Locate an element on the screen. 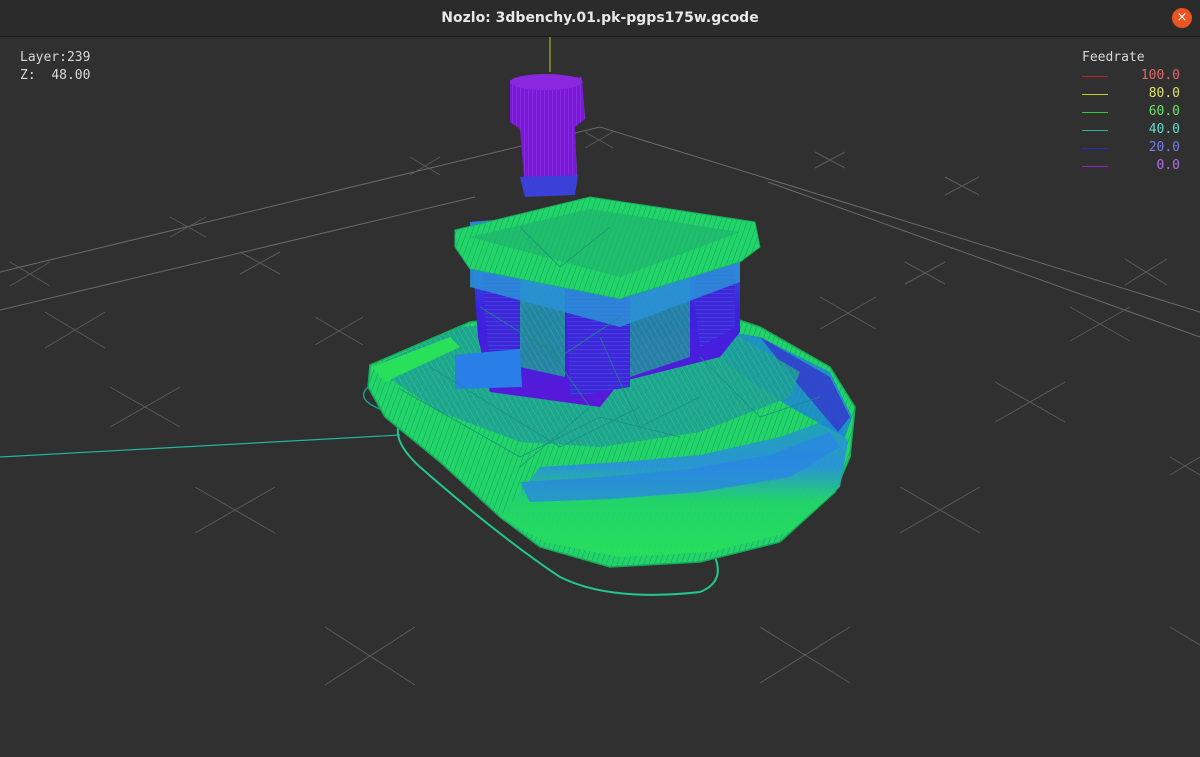  legend-item: 60.0 is located at coordinates (1130, 112).